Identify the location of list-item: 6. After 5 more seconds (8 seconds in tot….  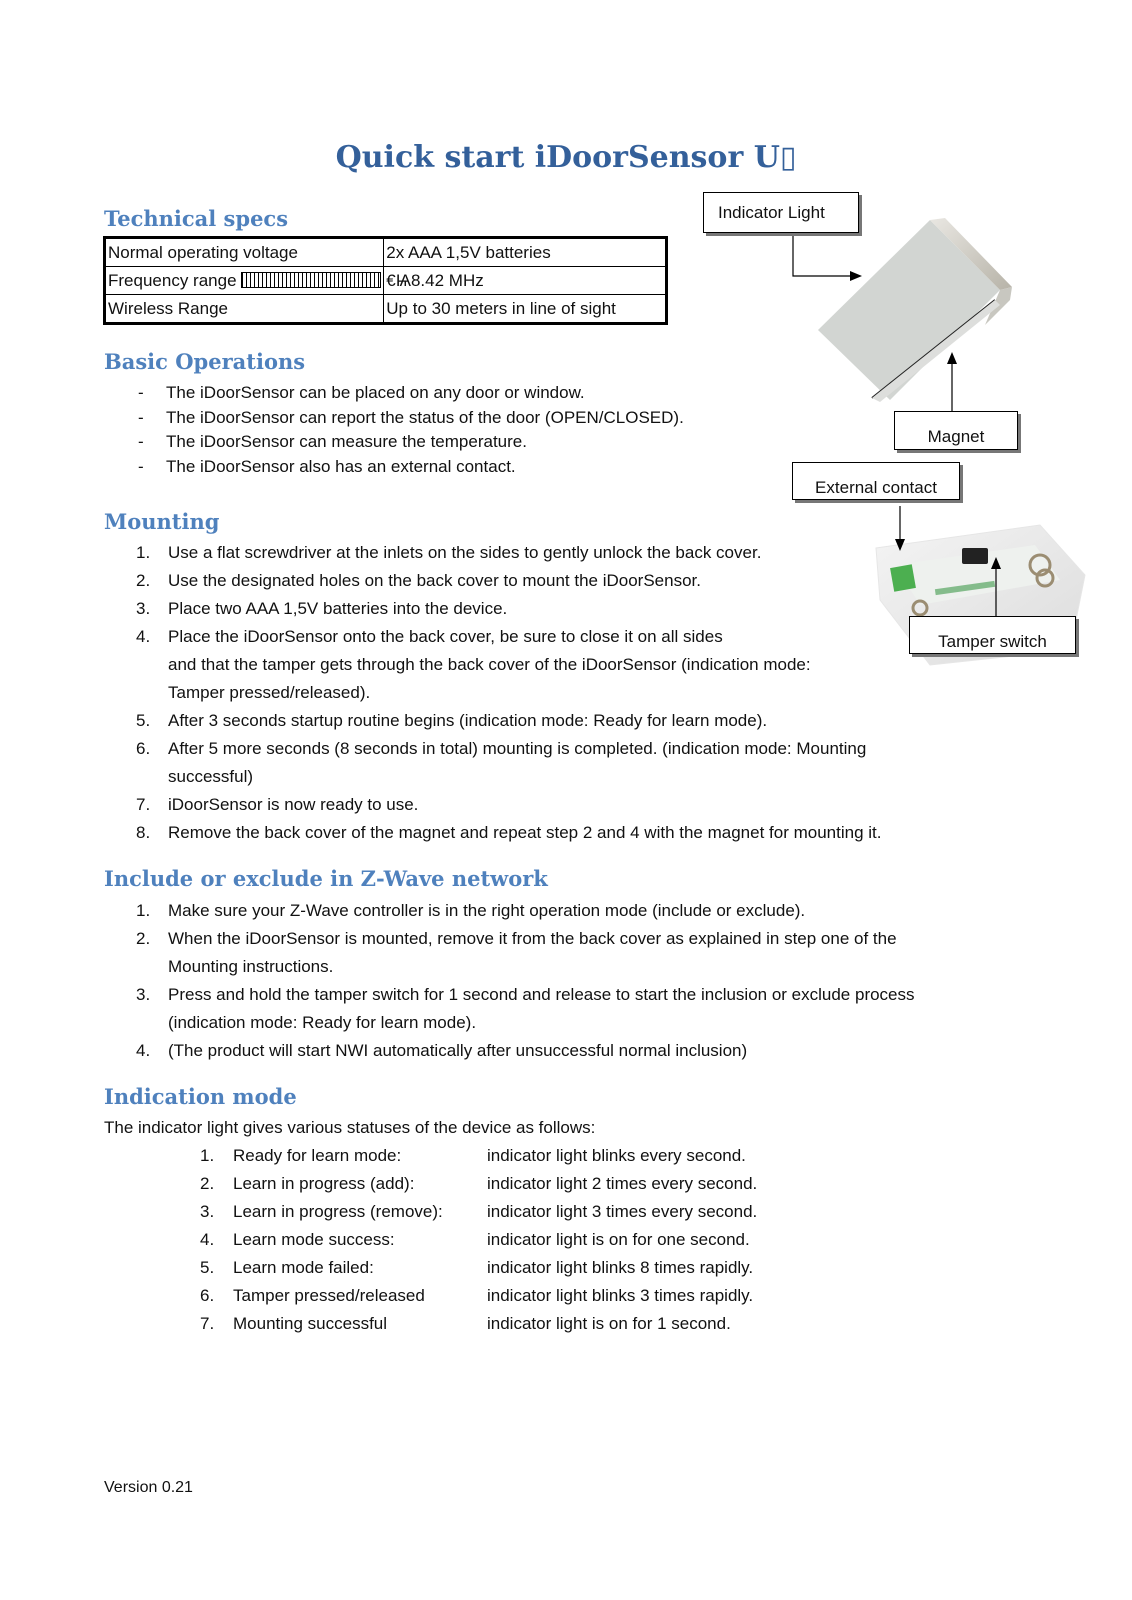
(534, 763).